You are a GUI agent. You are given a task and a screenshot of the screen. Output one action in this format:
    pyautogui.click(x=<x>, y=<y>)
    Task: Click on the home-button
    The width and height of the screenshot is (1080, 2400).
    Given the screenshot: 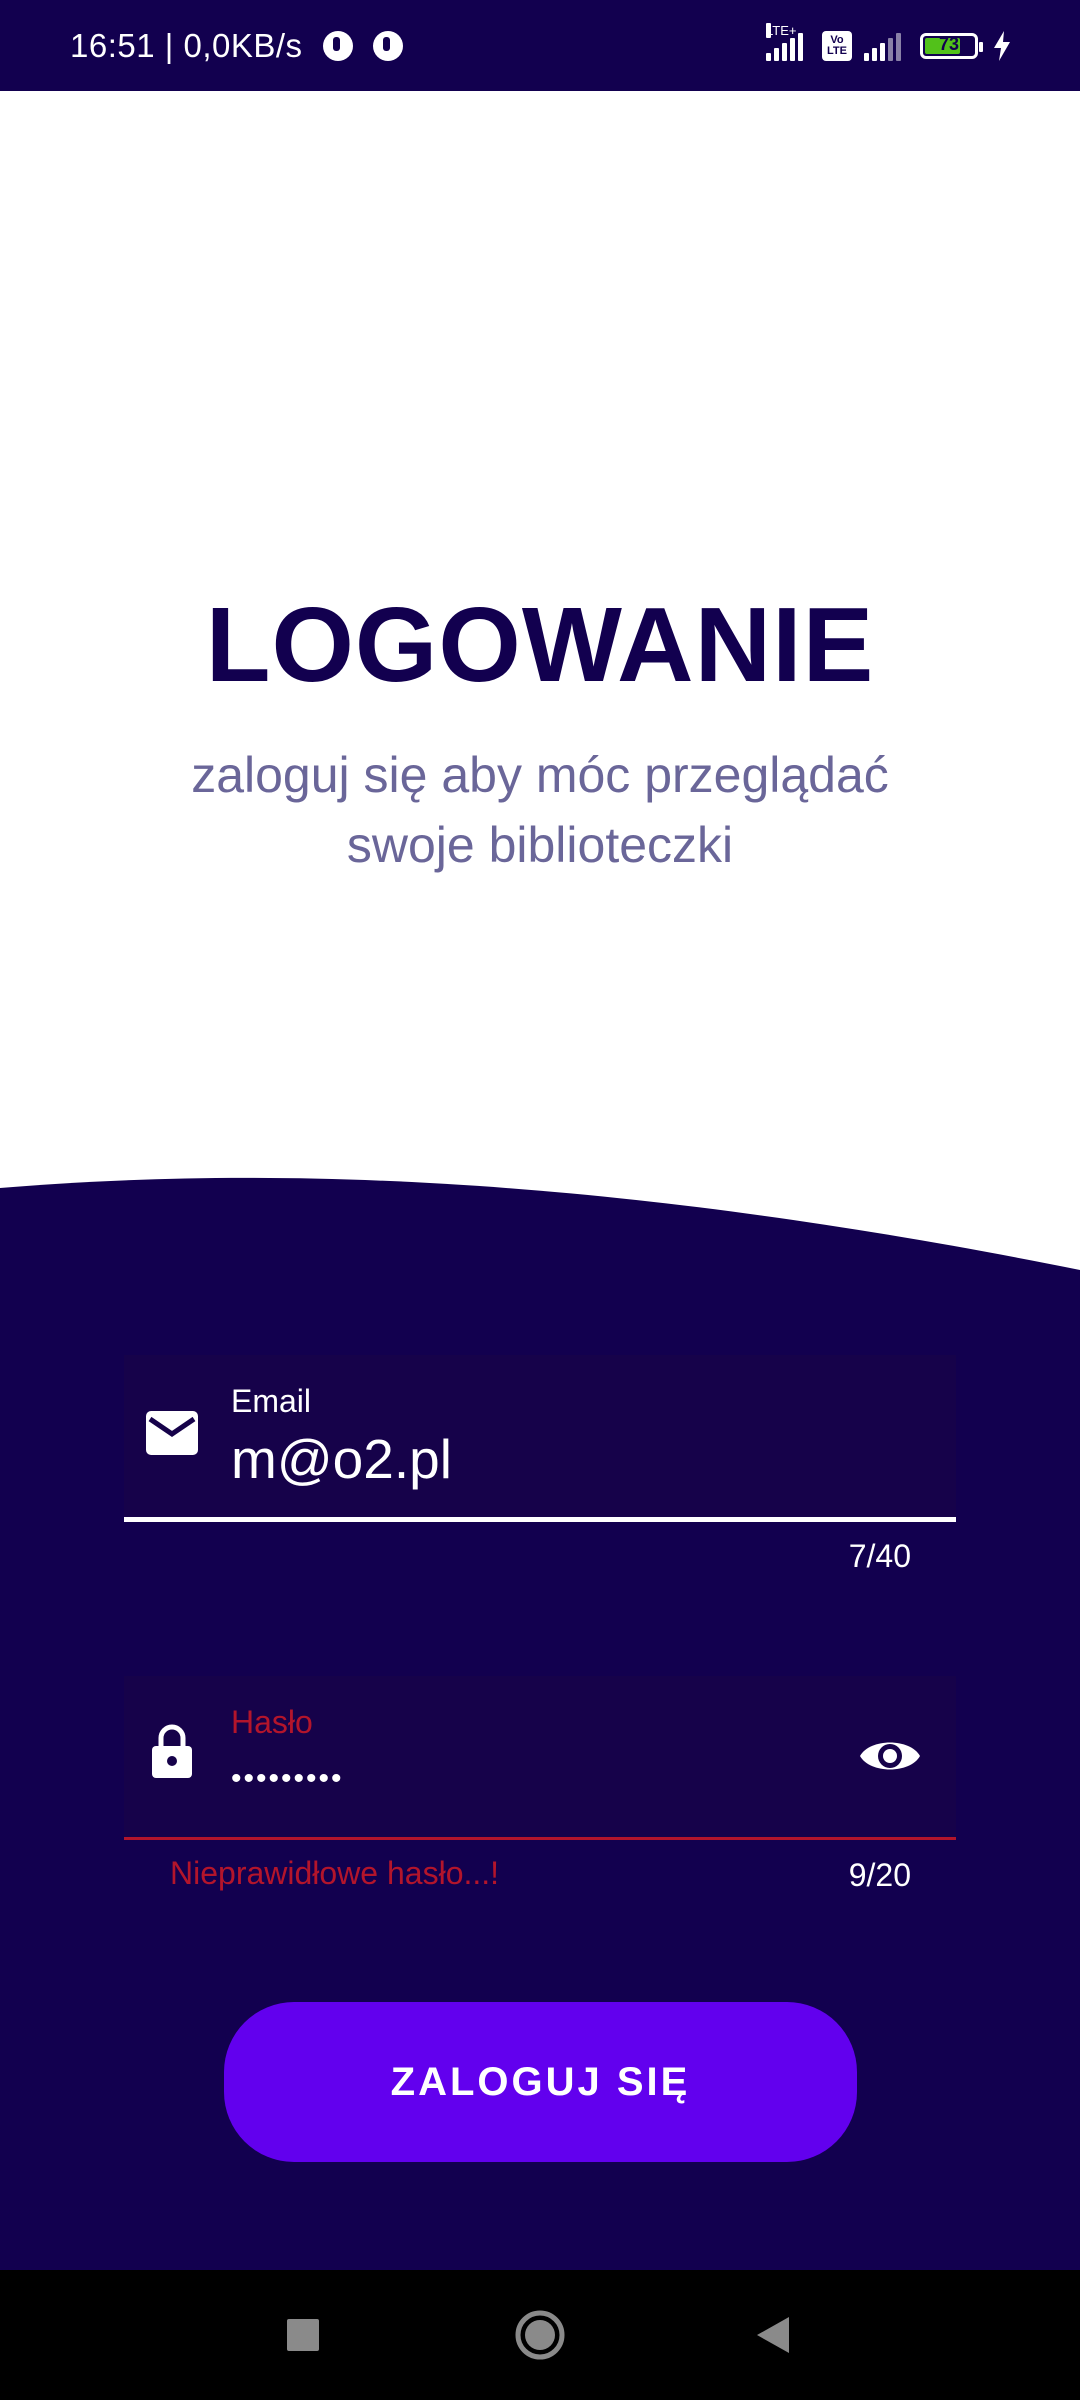 What is the action you would take?
    pyautogui.click(x=540, y=2335)
    